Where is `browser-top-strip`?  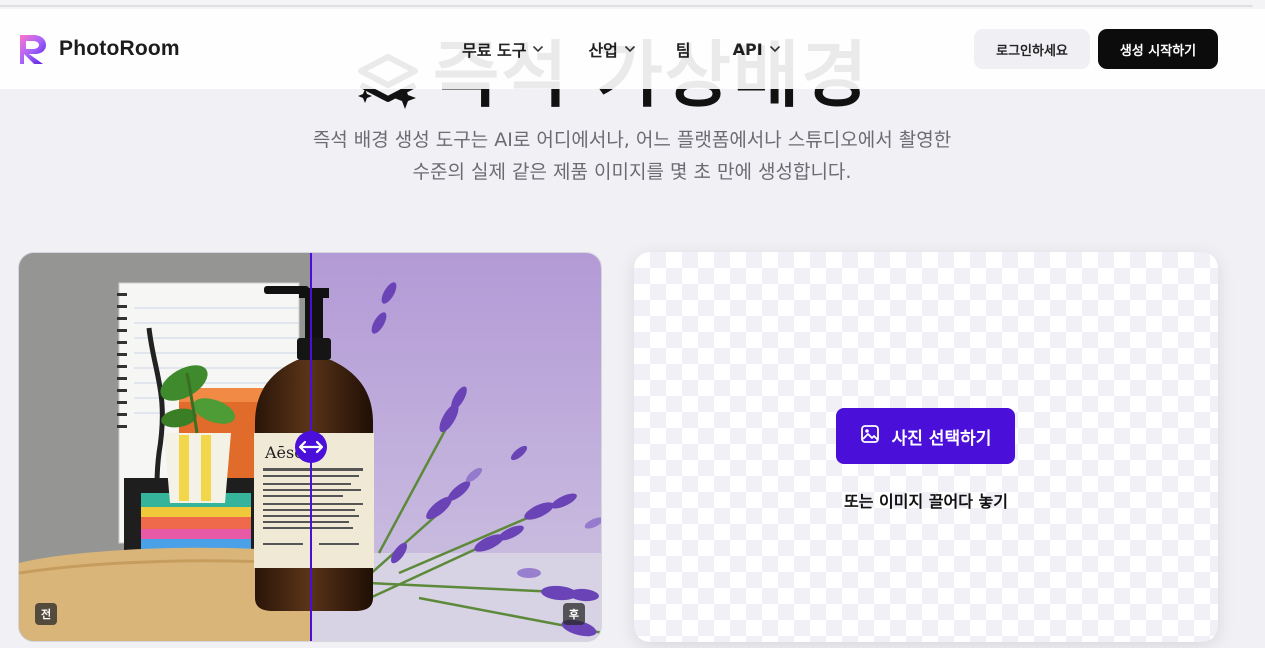
browser-top-strip is located at coordinates (632, 4).